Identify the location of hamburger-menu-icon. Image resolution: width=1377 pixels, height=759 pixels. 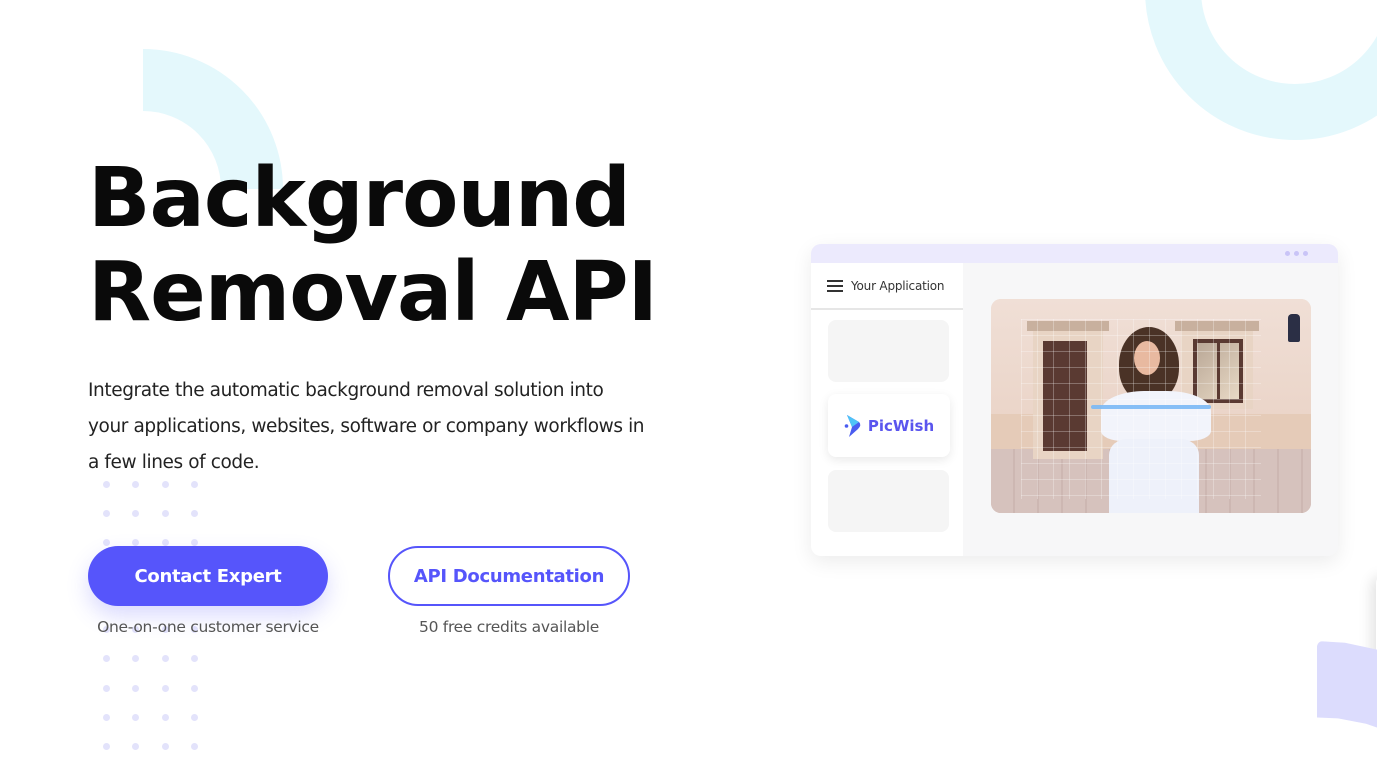
(835, 285).